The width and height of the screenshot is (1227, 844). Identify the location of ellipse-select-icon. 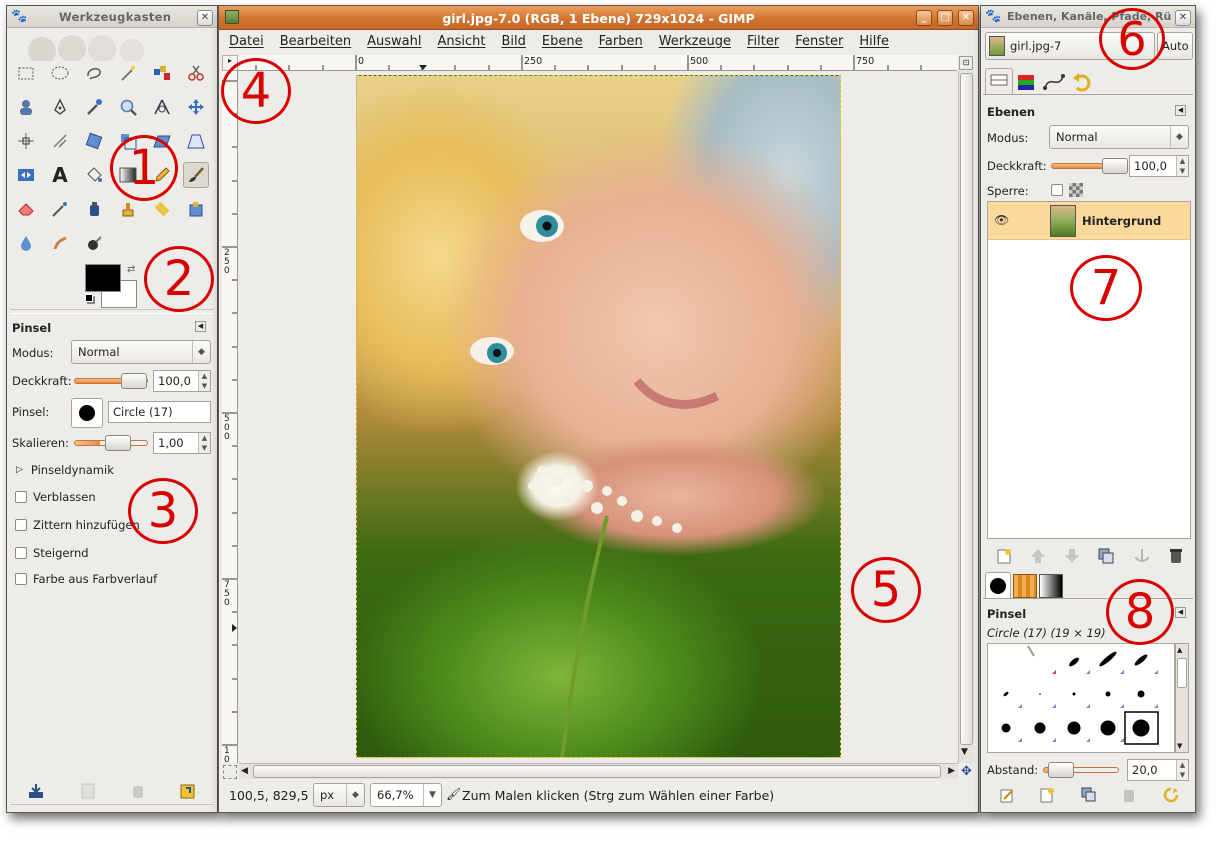
(60, 73).